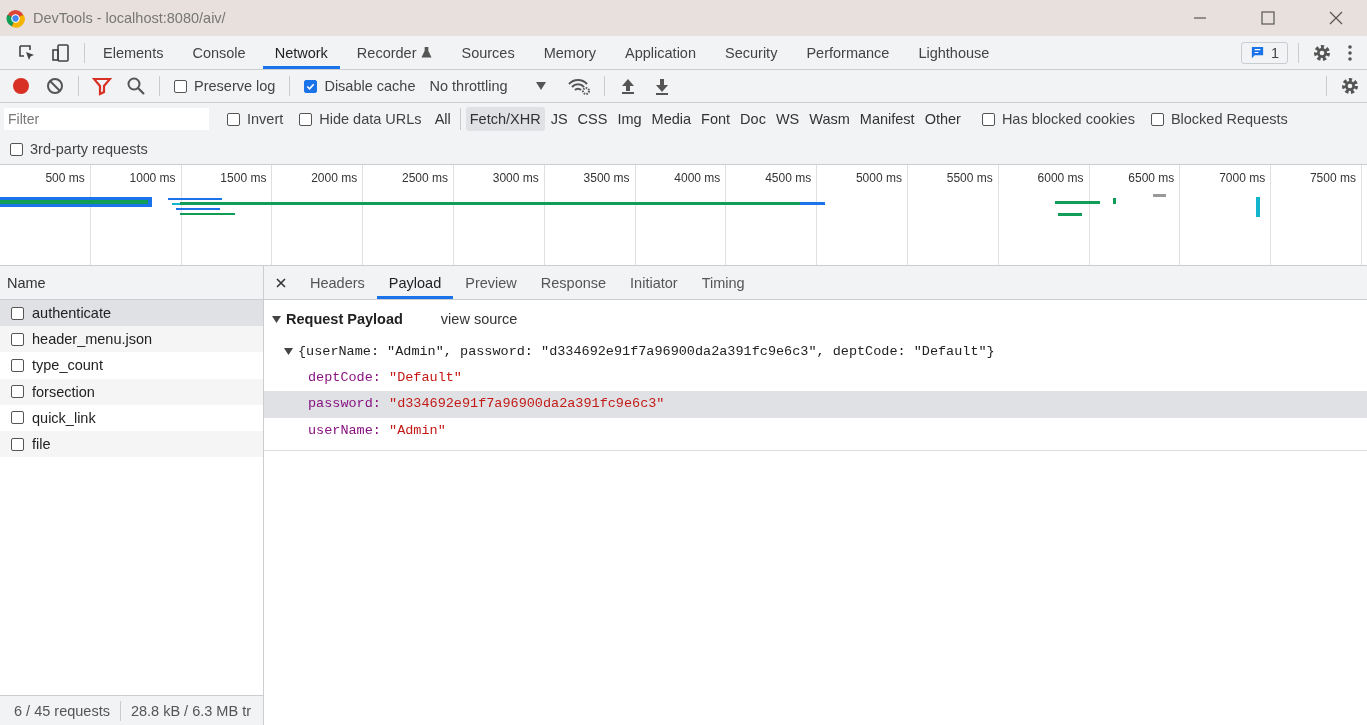 Image resolution: width=1367 pixels, height=725 pixels. I want to click on payload-property: deptCode: "Default", so click(815, 377).